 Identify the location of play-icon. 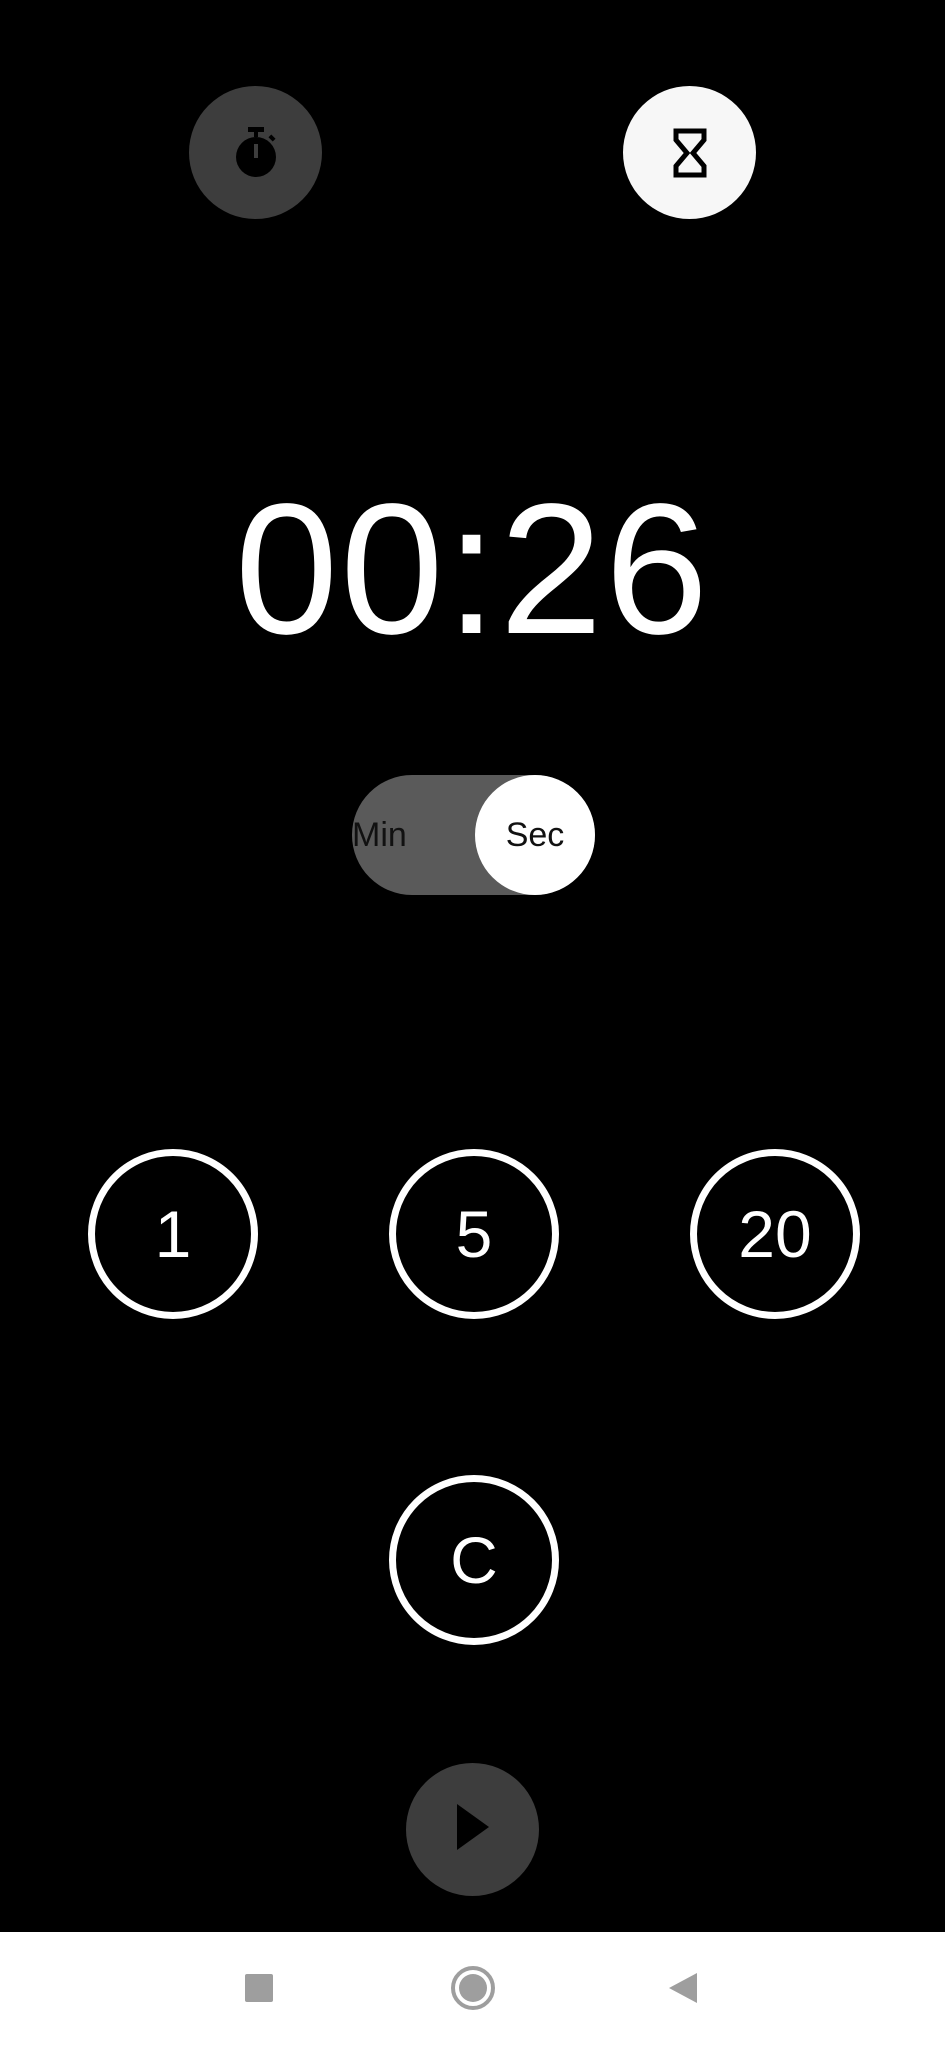
(473, 1829).